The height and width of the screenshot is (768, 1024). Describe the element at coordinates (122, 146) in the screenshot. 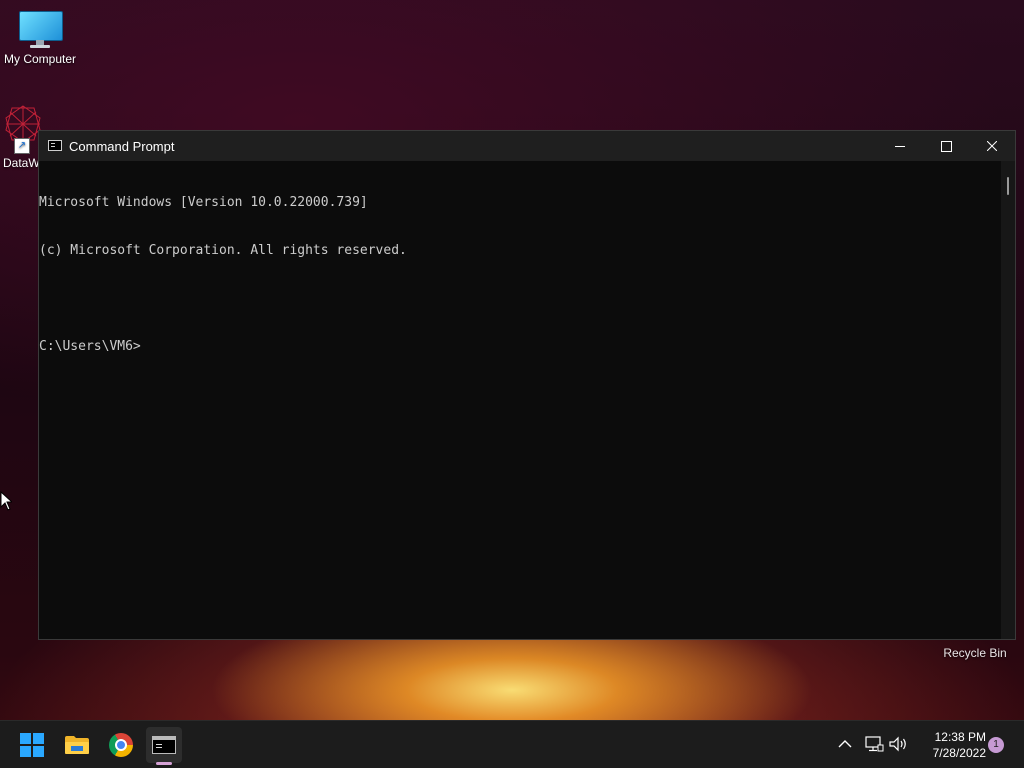

I see `window-title: Command Prompt` at that location.